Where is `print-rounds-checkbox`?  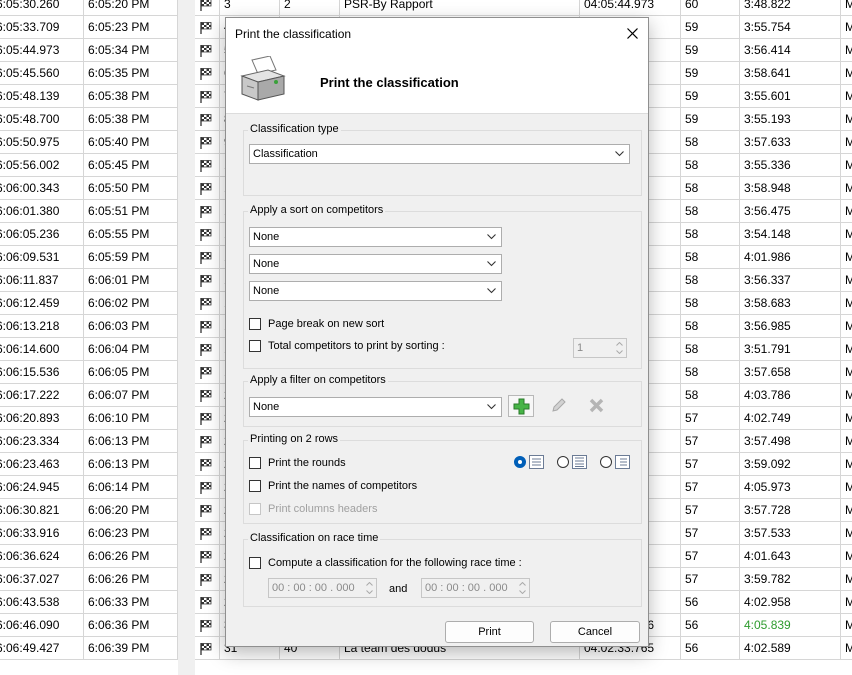
print-rounds-checkbox is located at coordinates (255, 463).